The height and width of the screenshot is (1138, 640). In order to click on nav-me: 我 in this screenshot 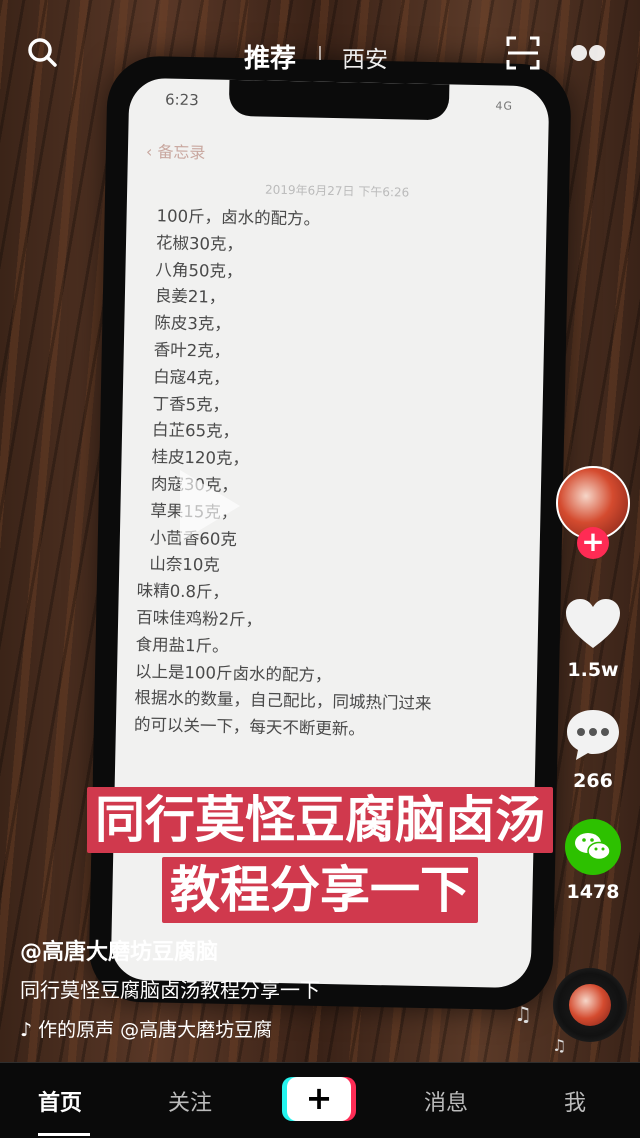, I will do `click(575, 1101)`.